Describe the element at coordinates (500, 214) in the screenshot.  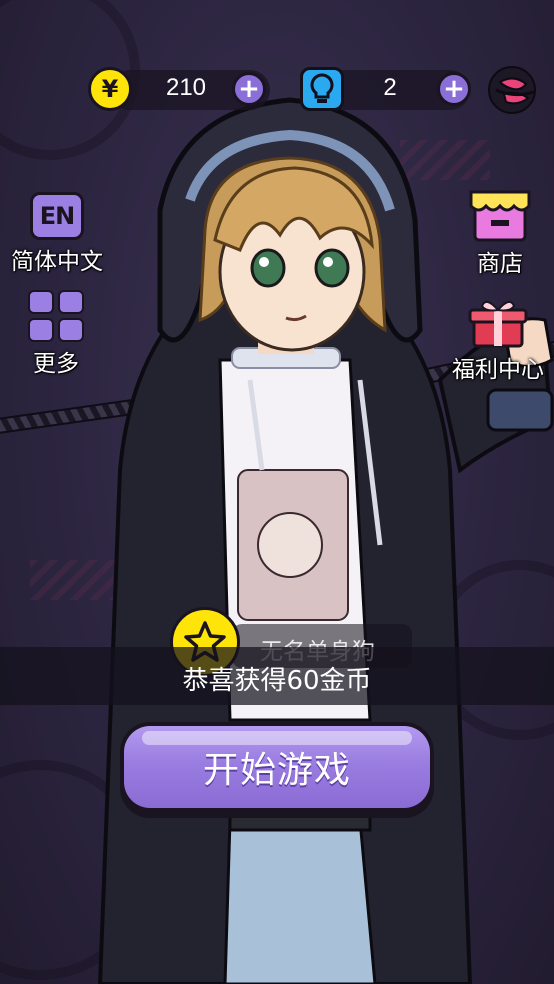
I see `shop-icon` at that location.